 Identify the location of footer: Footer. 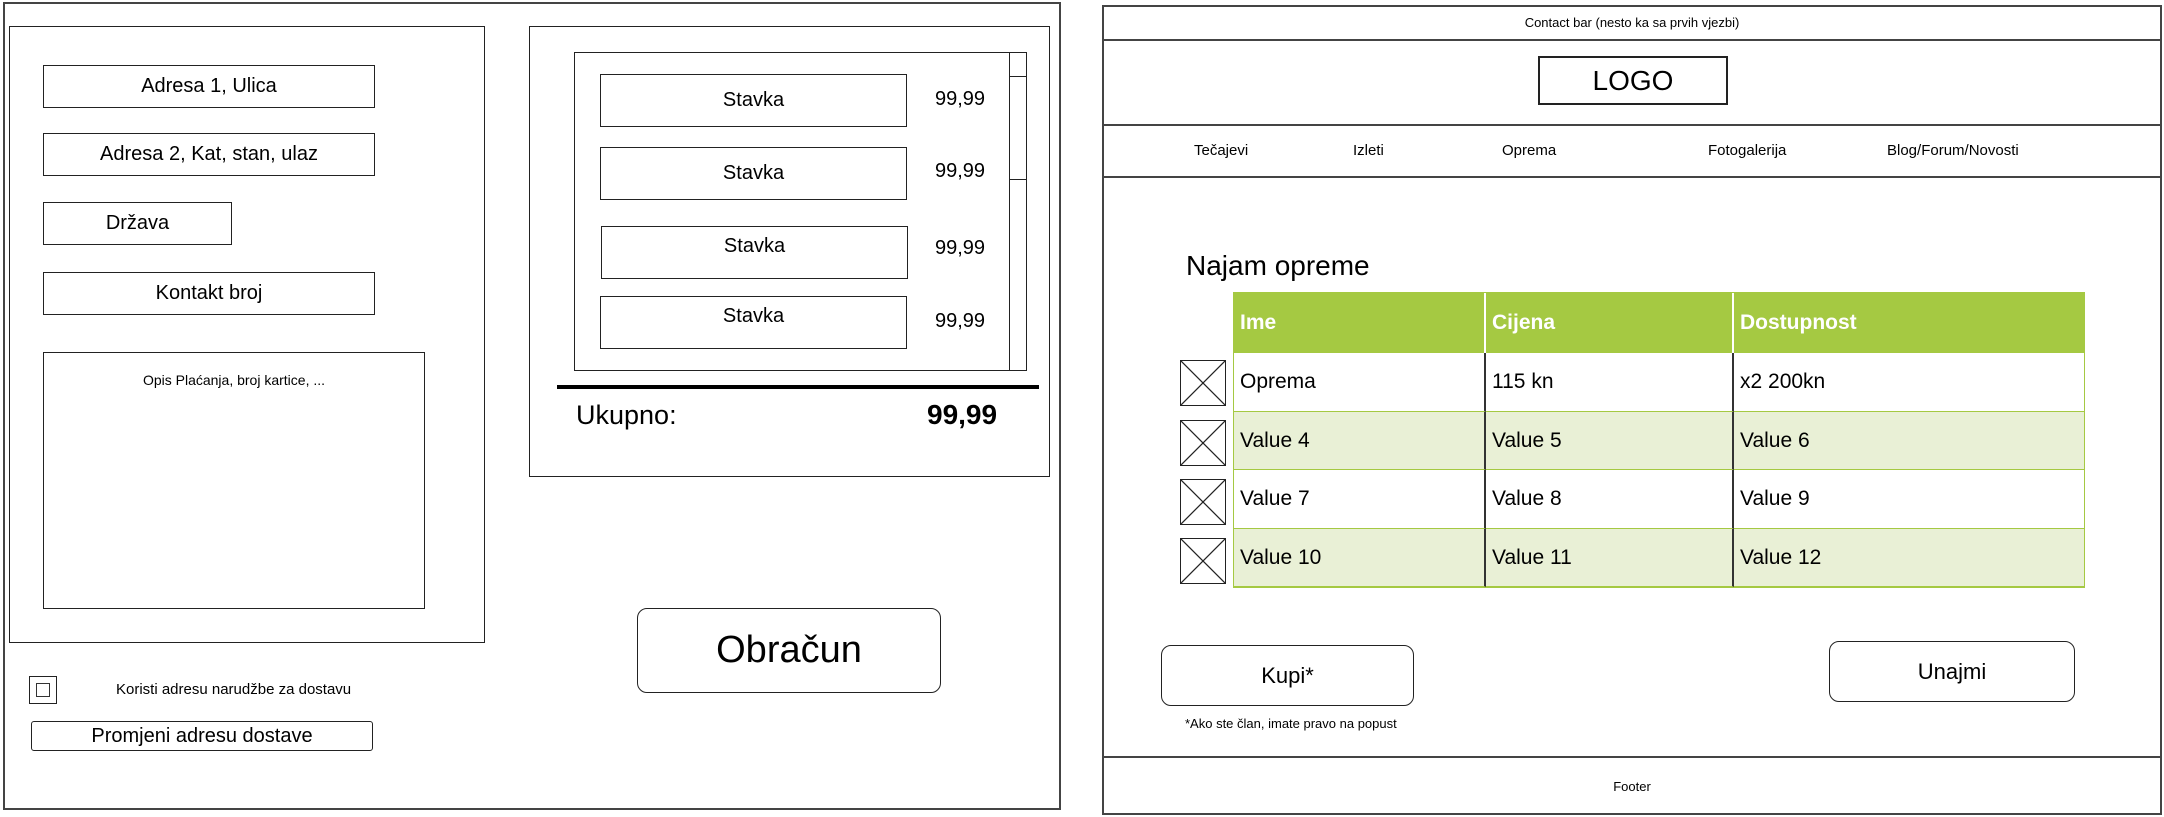
(1632, 785).